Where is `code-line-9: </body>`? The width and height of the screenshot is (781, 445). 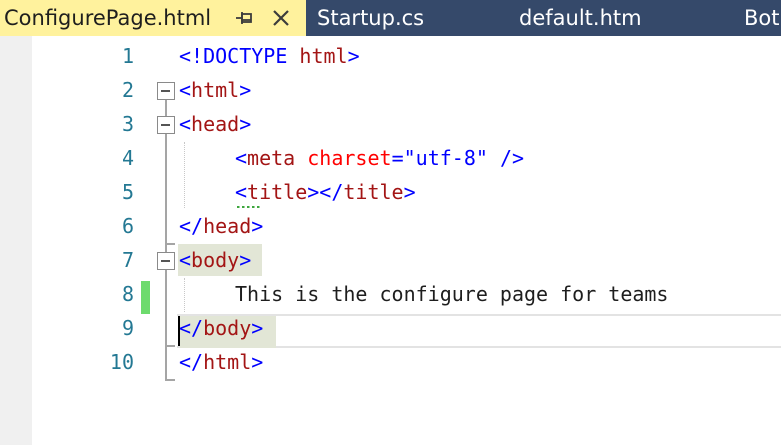
code-line-9: </body> is located at coordinates (221, 328).